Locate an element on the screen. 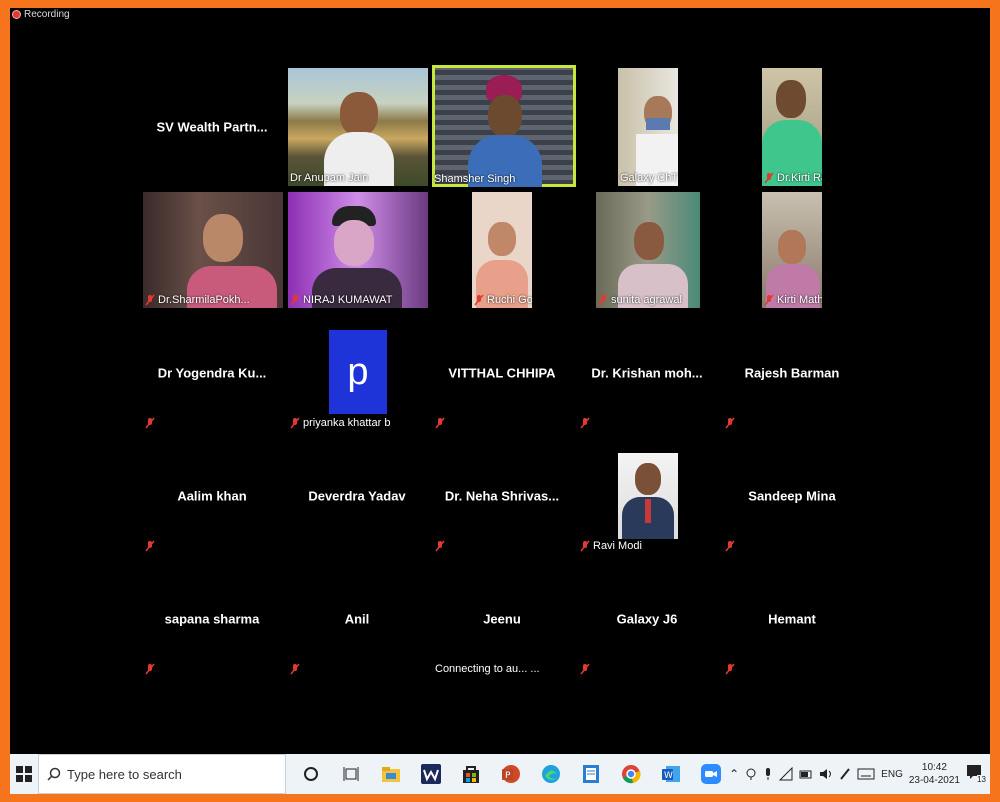 The image size is (1000, 802). participant-name: sapana sharma is located at coordinates (212, 619).